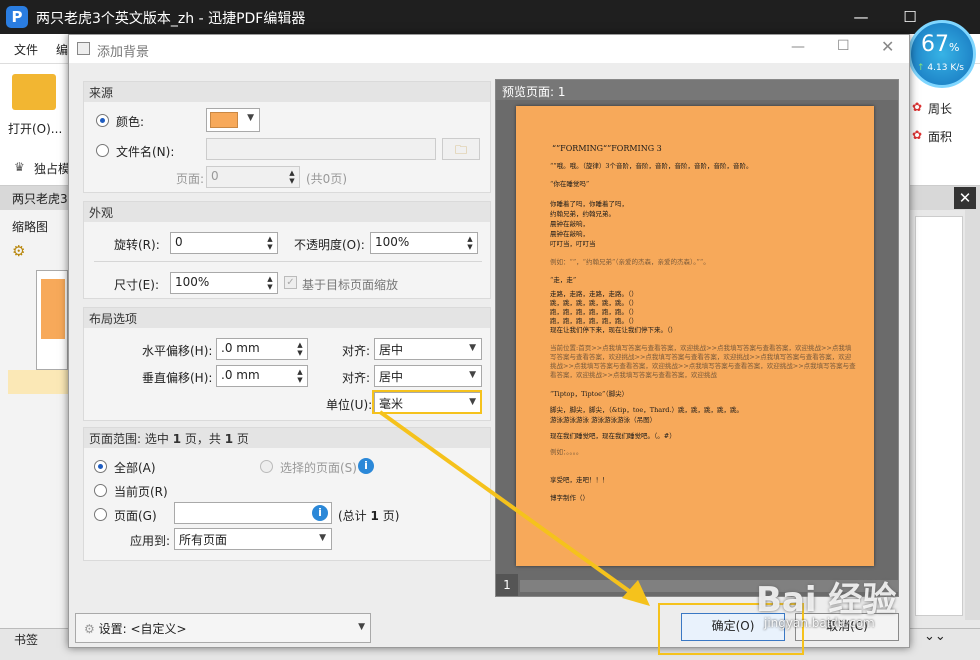 This screenshot has height=660, width=980. Describe the element at coordinates (819, 623) in the screenshot. I see `watermark-url: jingyan.baidu.com` at that location.